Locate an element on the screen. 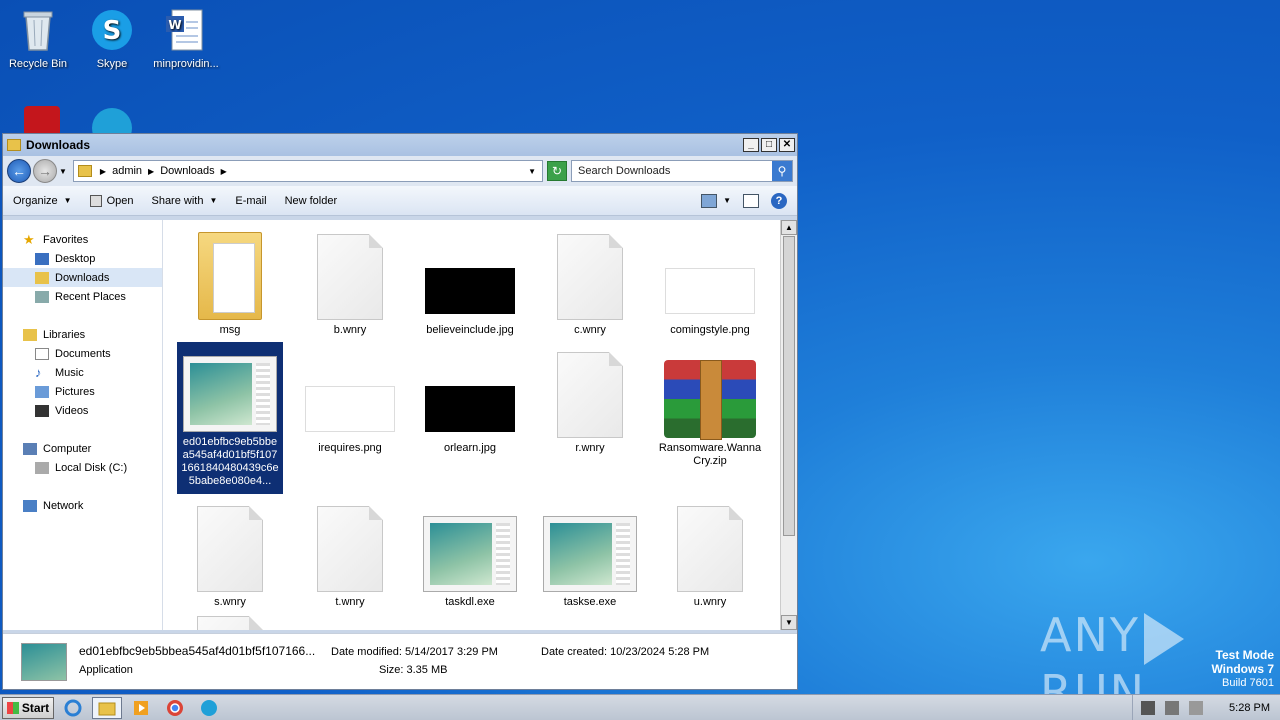 The width and height of the screenshot is (1280, 720). test-mode-note: Test Mode Windows 7 Build 7601 is located at coordinates (1242, 669).